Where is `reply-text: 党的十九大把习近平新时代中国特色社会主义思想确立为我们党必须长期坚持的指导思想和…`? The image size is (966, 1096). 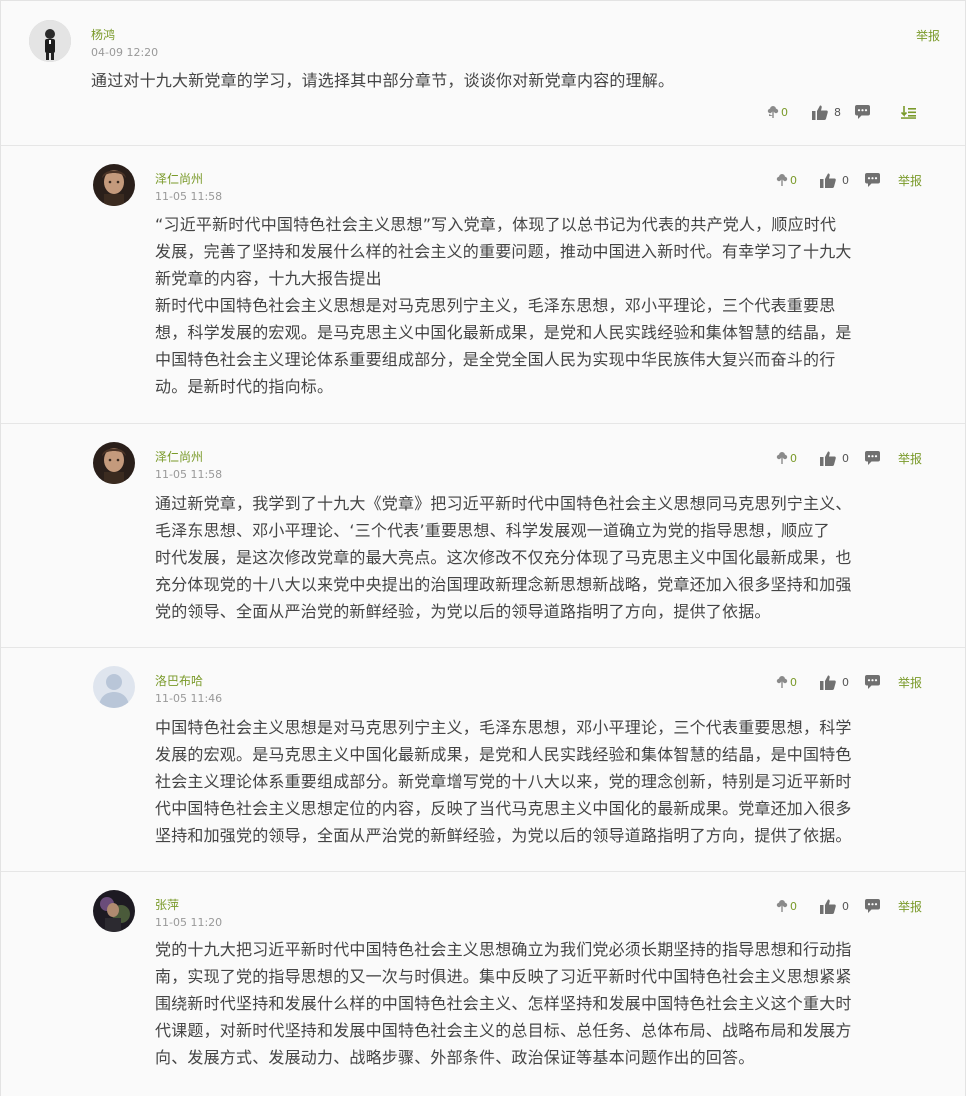 reply-text: 党的十九大把习近平新时代中国特色社会主义思想确立为我们党必须长期坚持的指导思想和… is located at coordinates (550, 1003).